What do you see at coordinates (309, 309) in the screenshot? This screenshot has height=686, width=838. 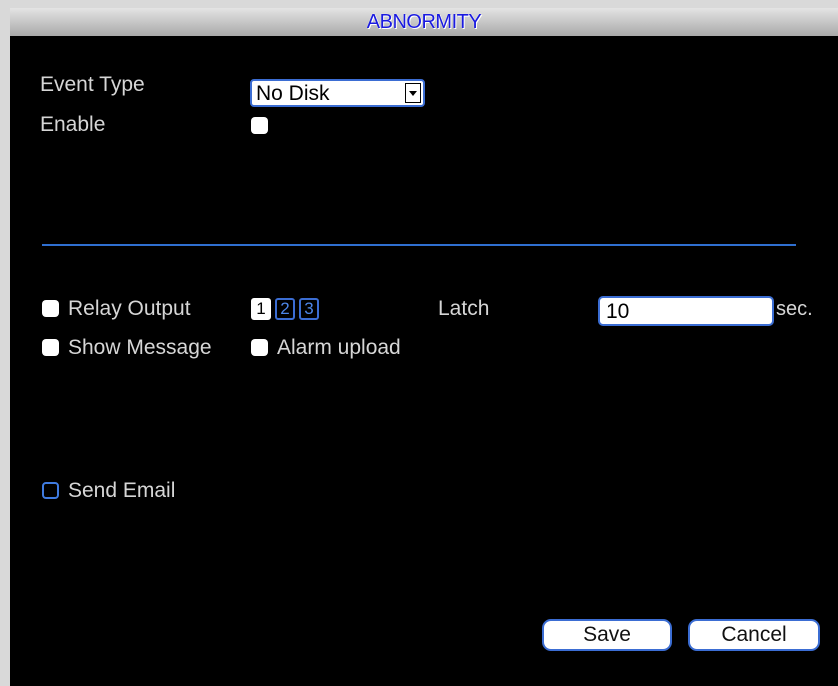 I see `relay-channel-3: 3` at bounding box center [309, 309].